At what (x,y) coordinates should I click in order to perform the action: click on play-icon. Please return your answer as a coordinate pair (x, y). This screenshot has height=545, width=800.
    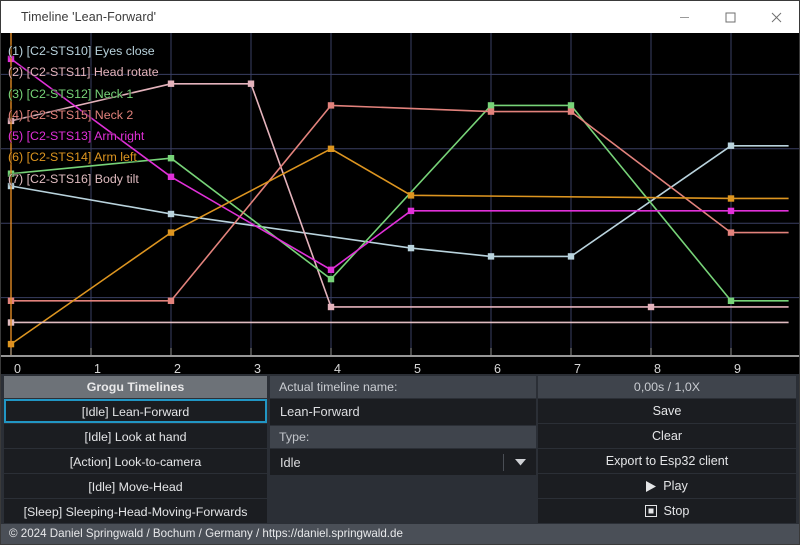
    Looking at the image, I should click on (651, 486).